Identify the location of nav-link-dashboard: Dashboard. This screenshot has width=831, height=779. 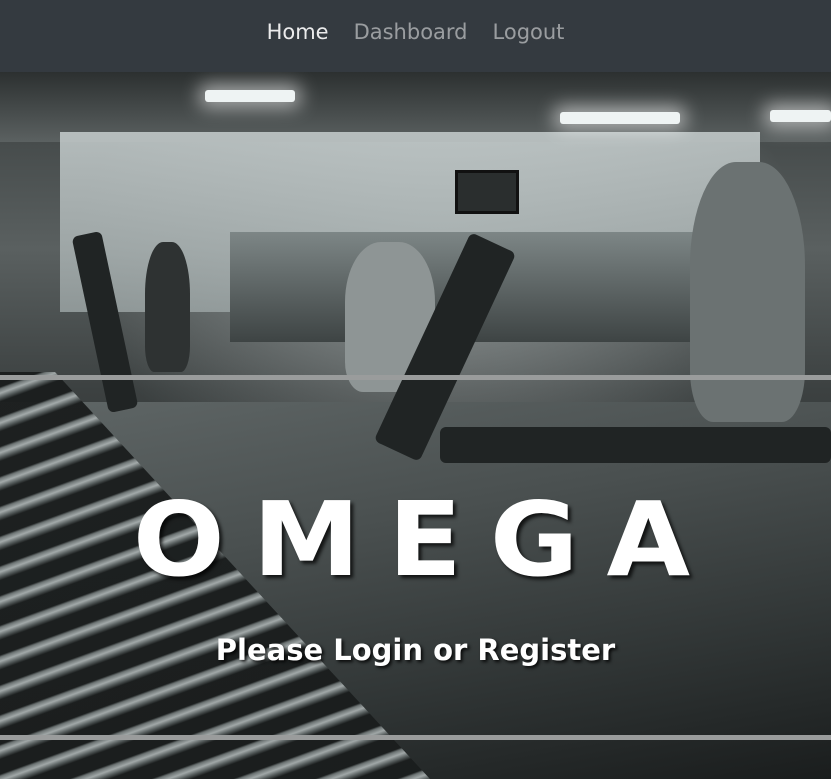
(411, 32).